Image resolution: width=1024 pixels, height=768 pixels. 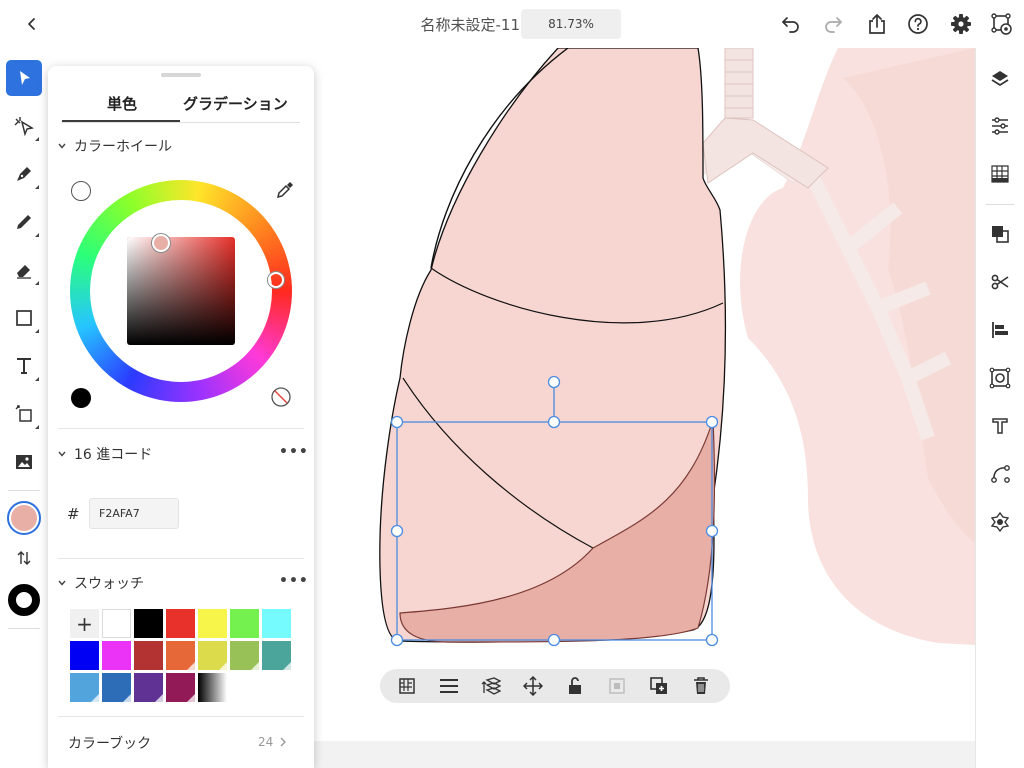 What do you see at coordinates (491, 686) in the screenshot?
I see `arrange-button` at bounding box center [491, 686].